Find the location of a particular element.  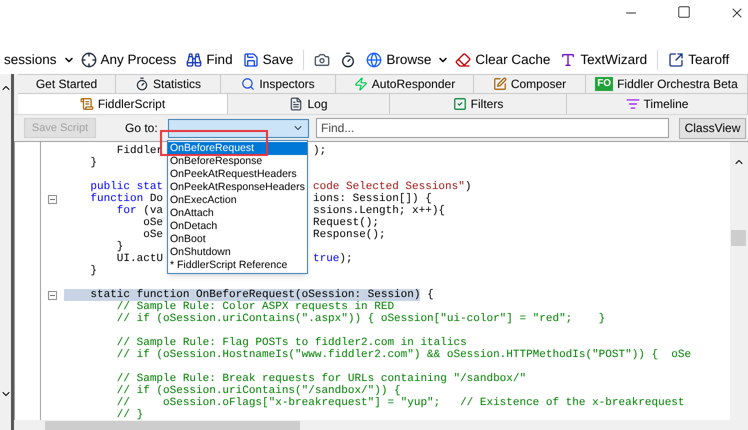

code-line: // Sample Rule: Break requests for URLs containing "/sandbox/" is located at coordinates (321, 379).